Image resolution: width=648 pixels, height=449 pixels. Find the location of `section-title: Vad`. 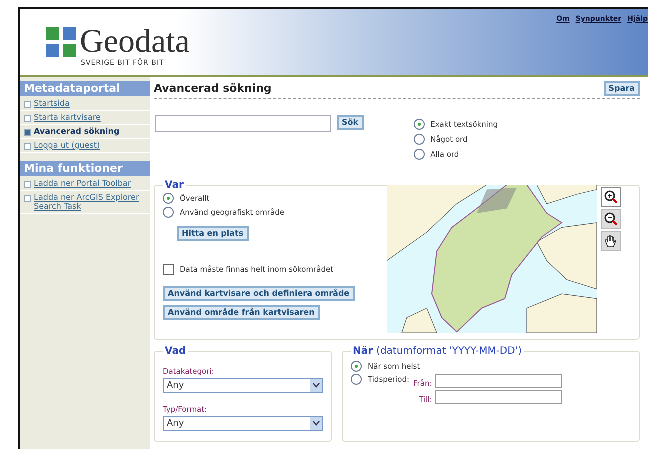

section-title: Vad is located at coordinates (176, 351).